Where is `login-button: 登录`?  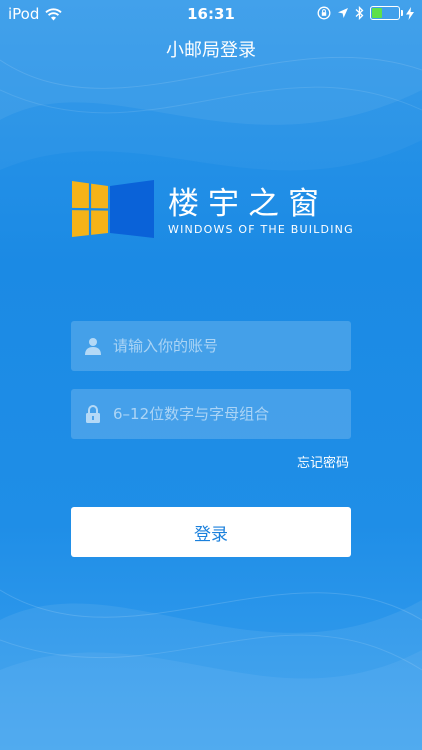 login-button: 登录 is located at coordinates (211, 532).